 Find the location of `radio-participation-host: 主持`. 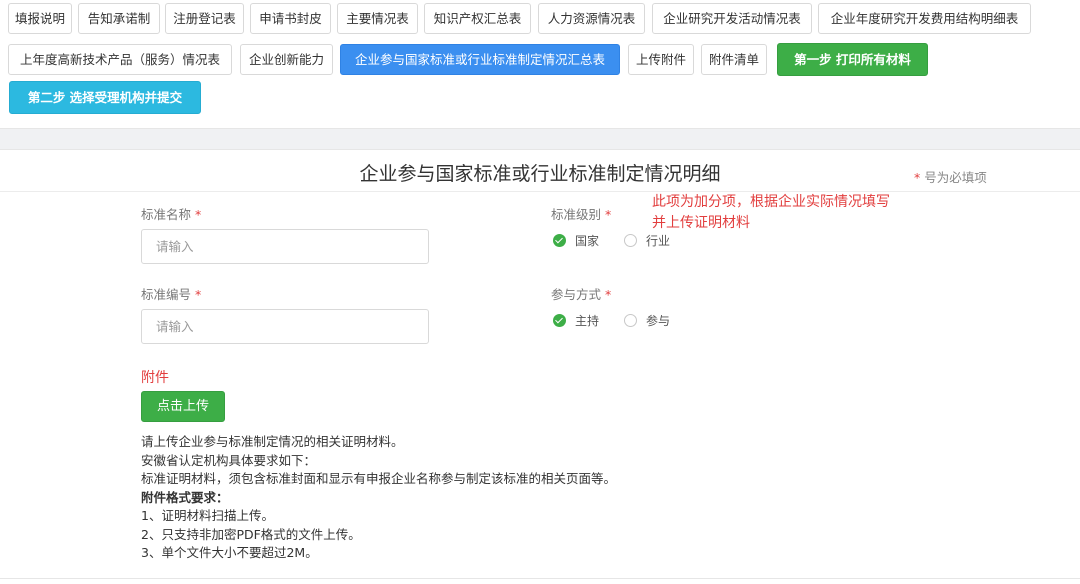

radio-participation-host: 主持 is located at coordinates (576, 320).